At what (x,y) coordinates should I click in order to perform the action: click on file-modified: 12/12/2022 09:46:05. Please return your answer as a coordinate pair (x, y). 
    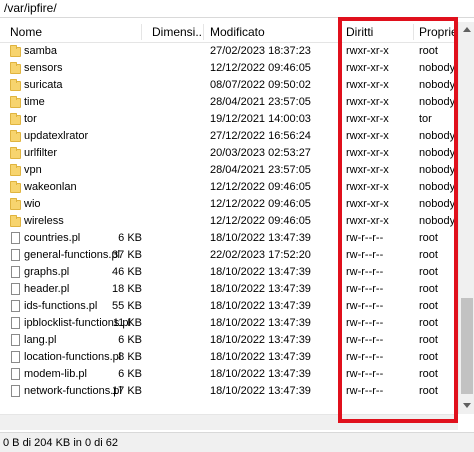
    Looking at the image, I should click on (260, 204).